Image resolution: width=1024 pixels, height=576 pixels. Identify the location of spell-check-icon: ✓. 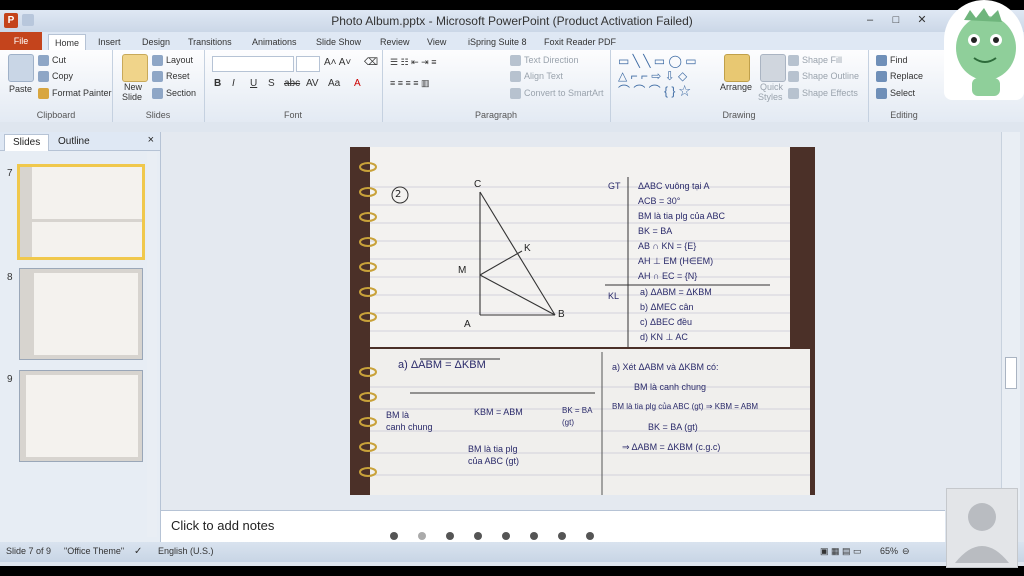
(138, 551).